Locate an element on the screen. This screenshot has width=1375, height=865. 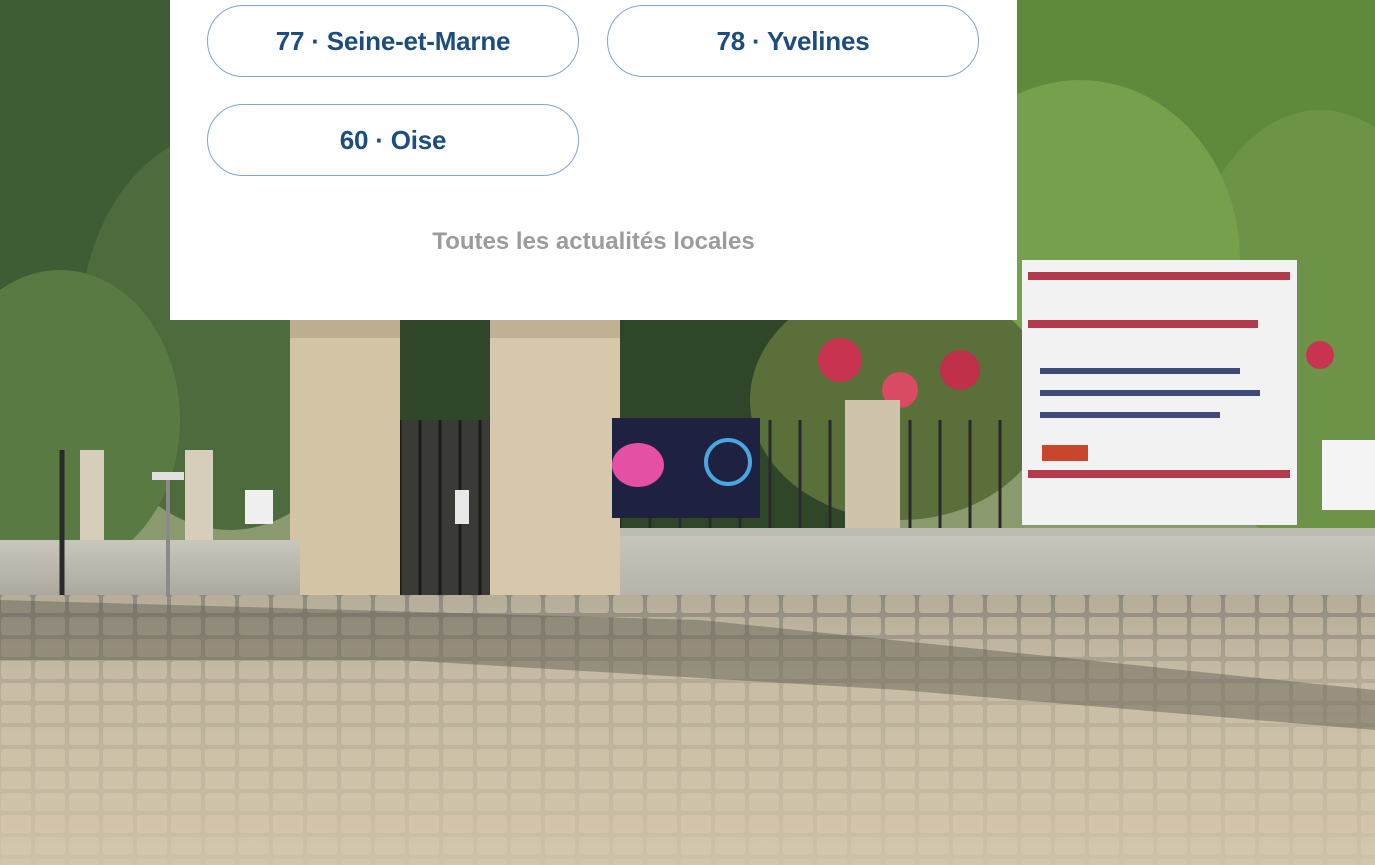
all-local-news-link: Toutes les actualités locales is located at coordinates (593, 242).